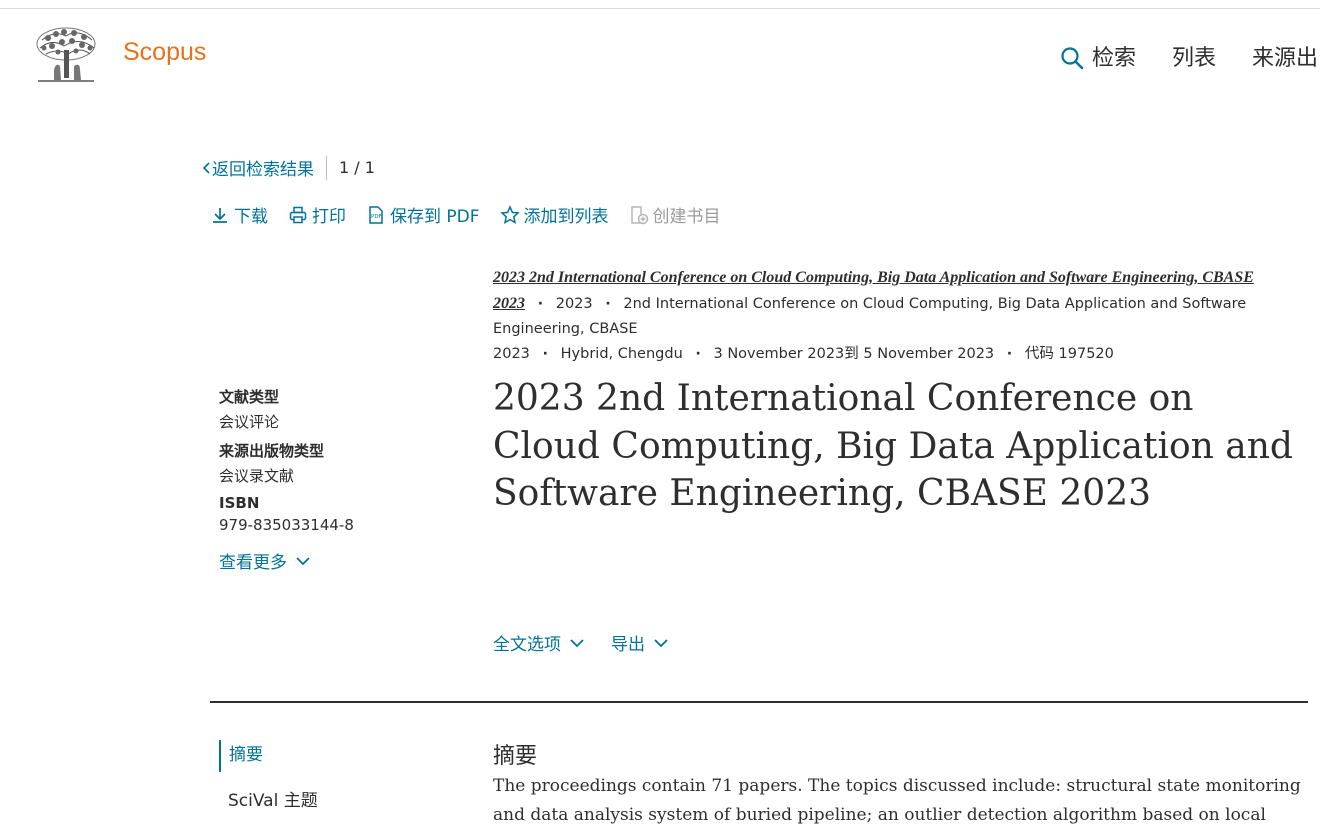 This screenshot has height=834, width=1320. What do you see at coordinates (329, 217) in the screenshot?
I see `print-label: 打印` at bounding box center [329, 217].